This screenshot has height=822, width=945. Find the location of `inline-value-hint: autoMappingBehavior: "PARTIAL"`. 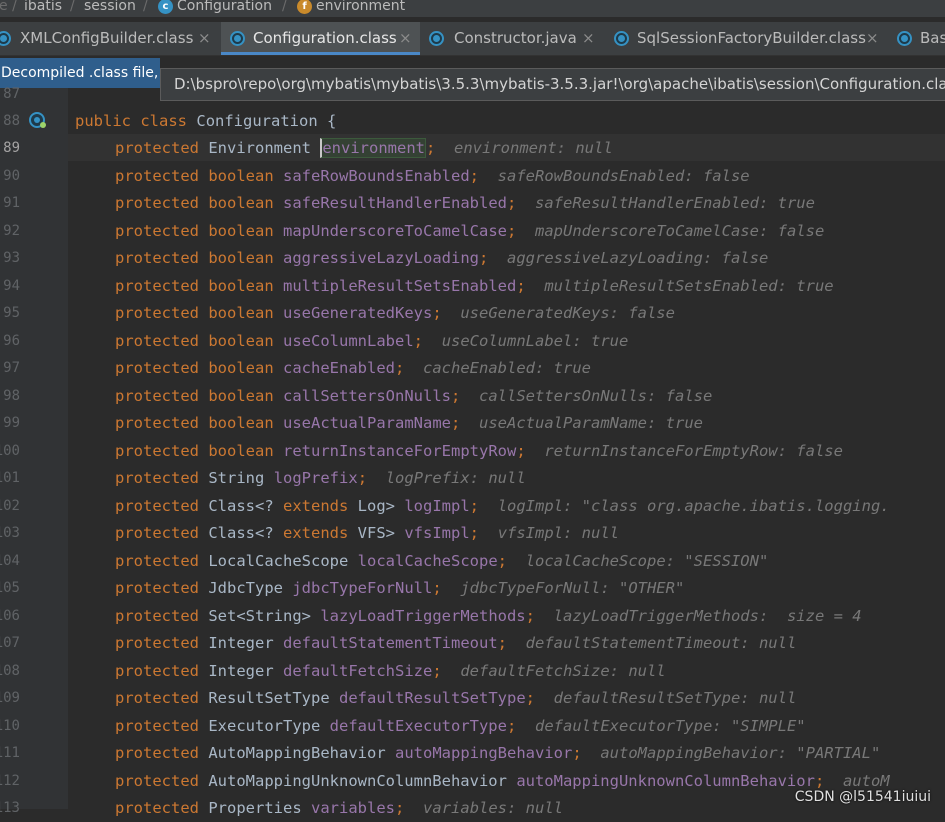

inline-value-hint: autoMappingBehavior: "PARTIAL" is located at coordinates (740, 753).